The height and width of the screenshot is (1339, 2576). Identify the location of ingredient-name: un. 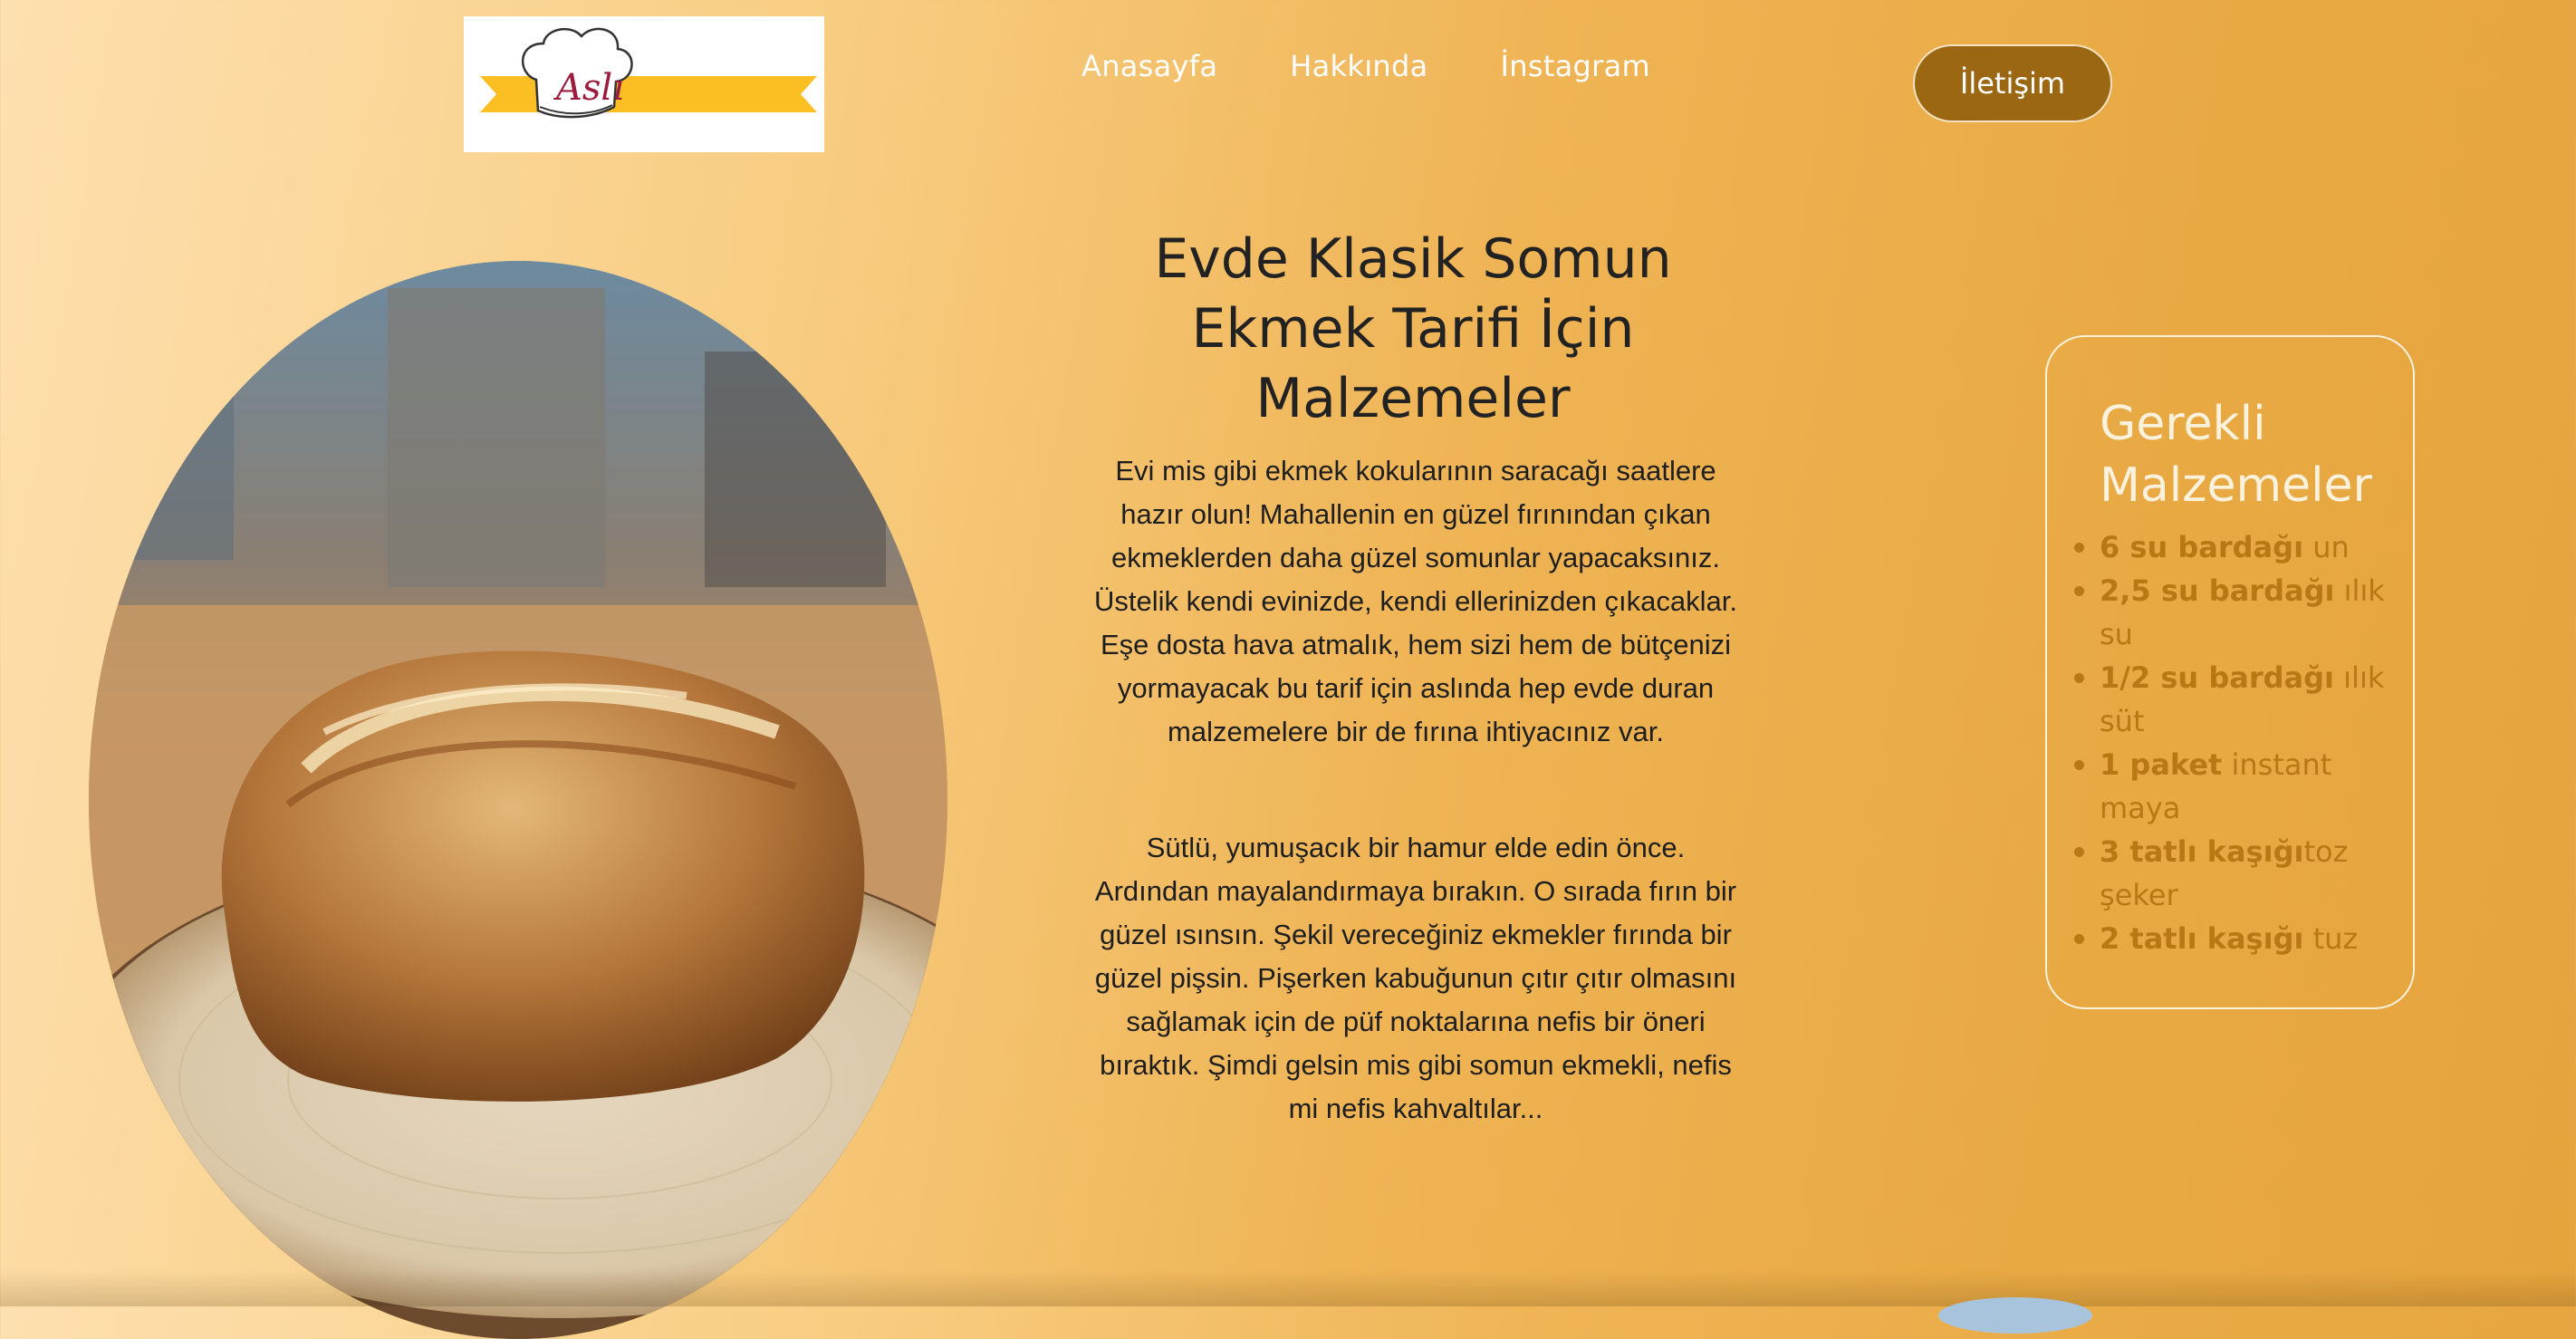
(2326, 547).